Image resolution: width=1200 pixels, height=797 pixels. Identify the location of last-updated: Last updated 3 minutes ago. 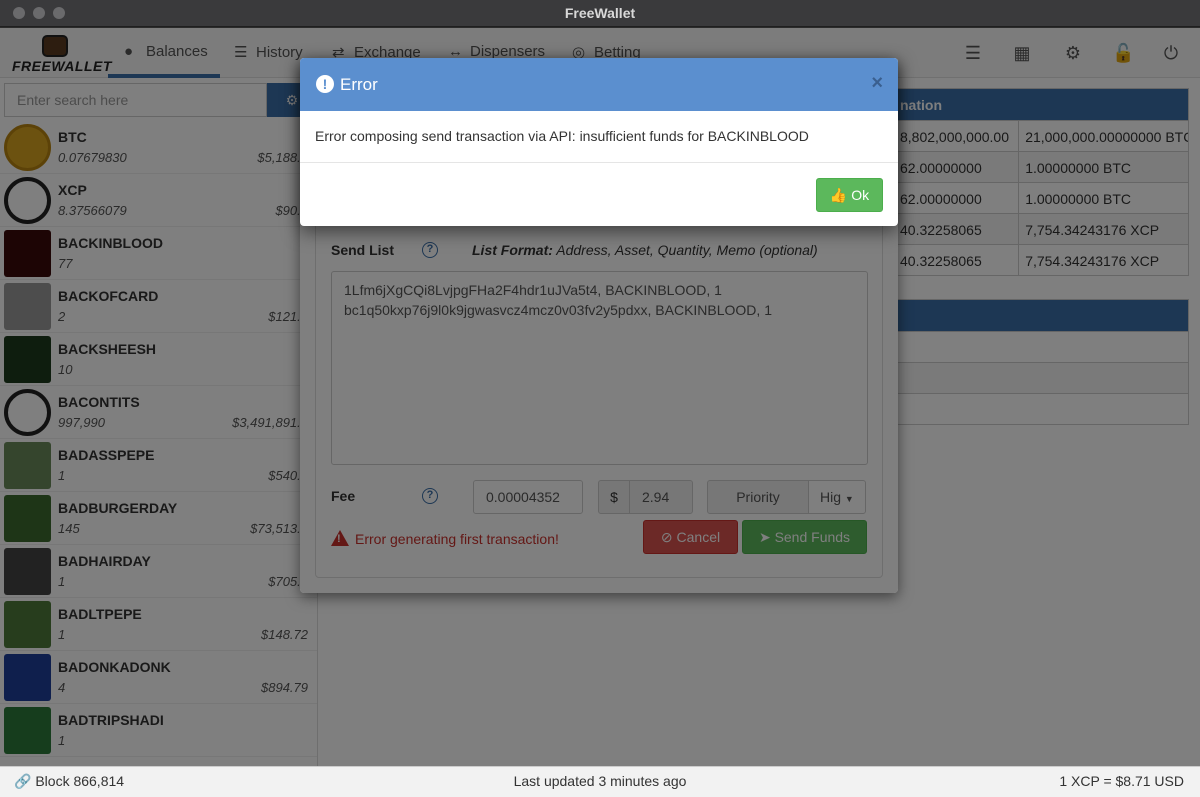
(600, 781).